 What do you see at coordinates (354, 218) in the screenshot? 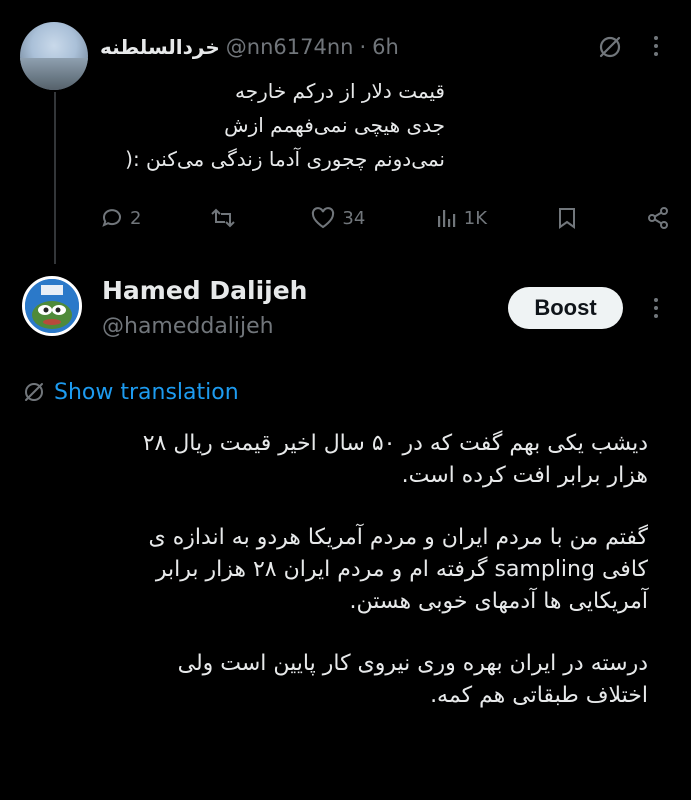
I see `like-count: 34` at bounding box center [354, 218].